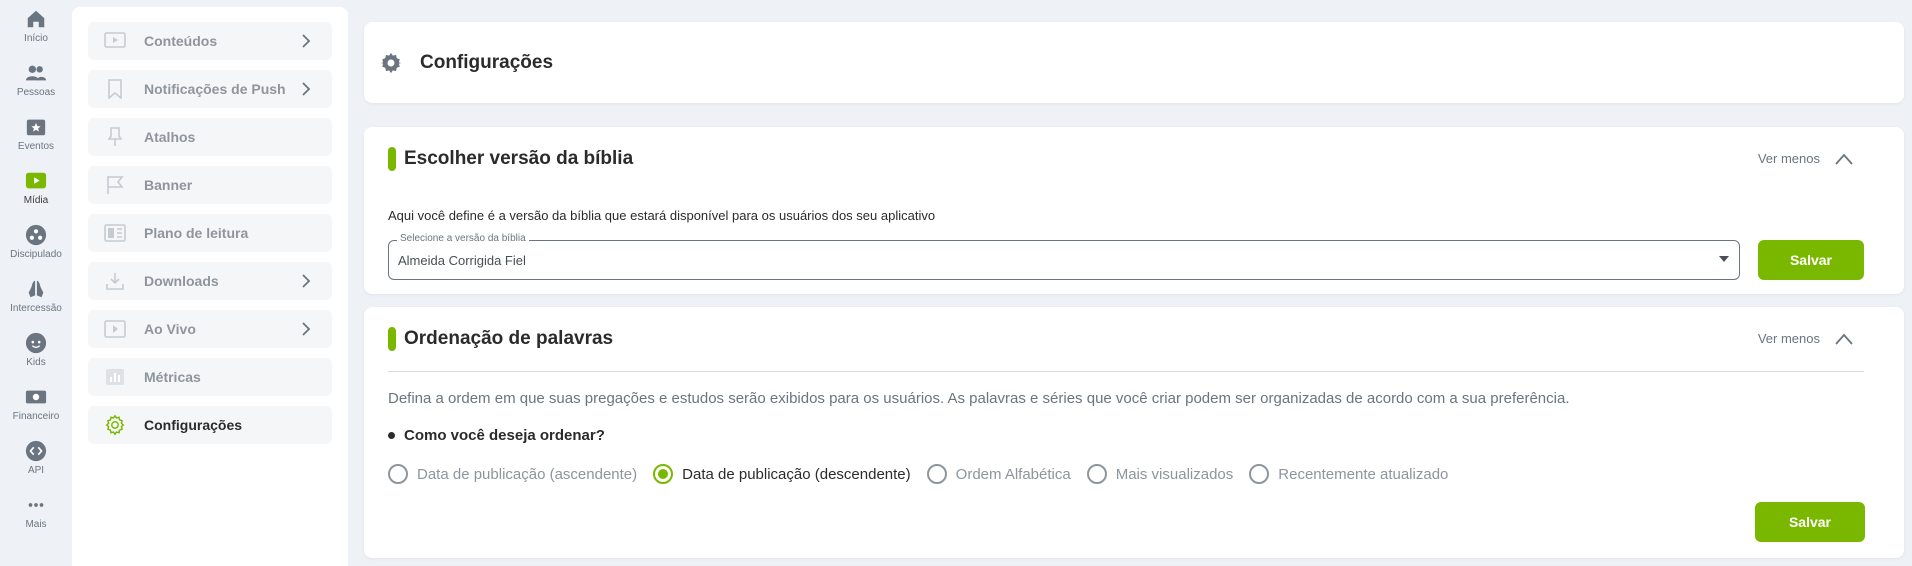  What do you see at coordinates (1811, 260) in the screenshot?
I see `save-bible-button: Salvar` at bounding box center [1811, 260].